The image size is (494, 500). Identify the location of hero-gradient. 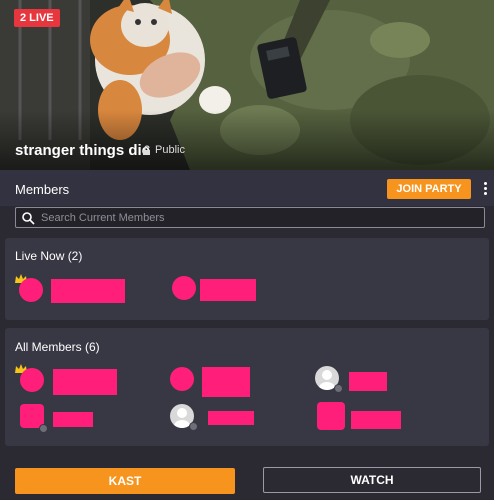
(247, 140).